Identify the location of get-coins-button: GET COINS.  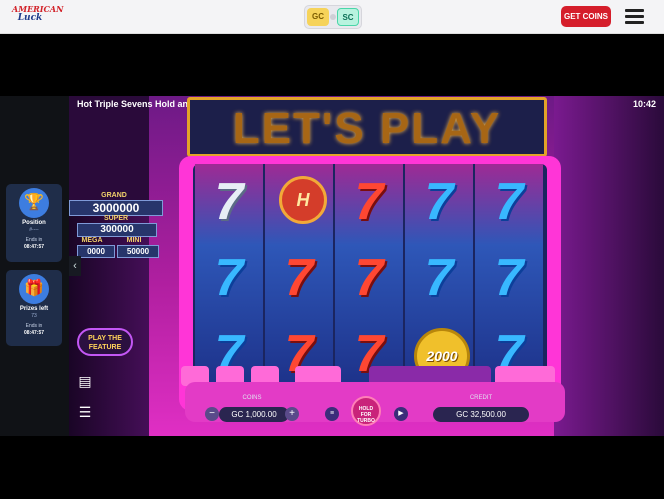
(586, 16).